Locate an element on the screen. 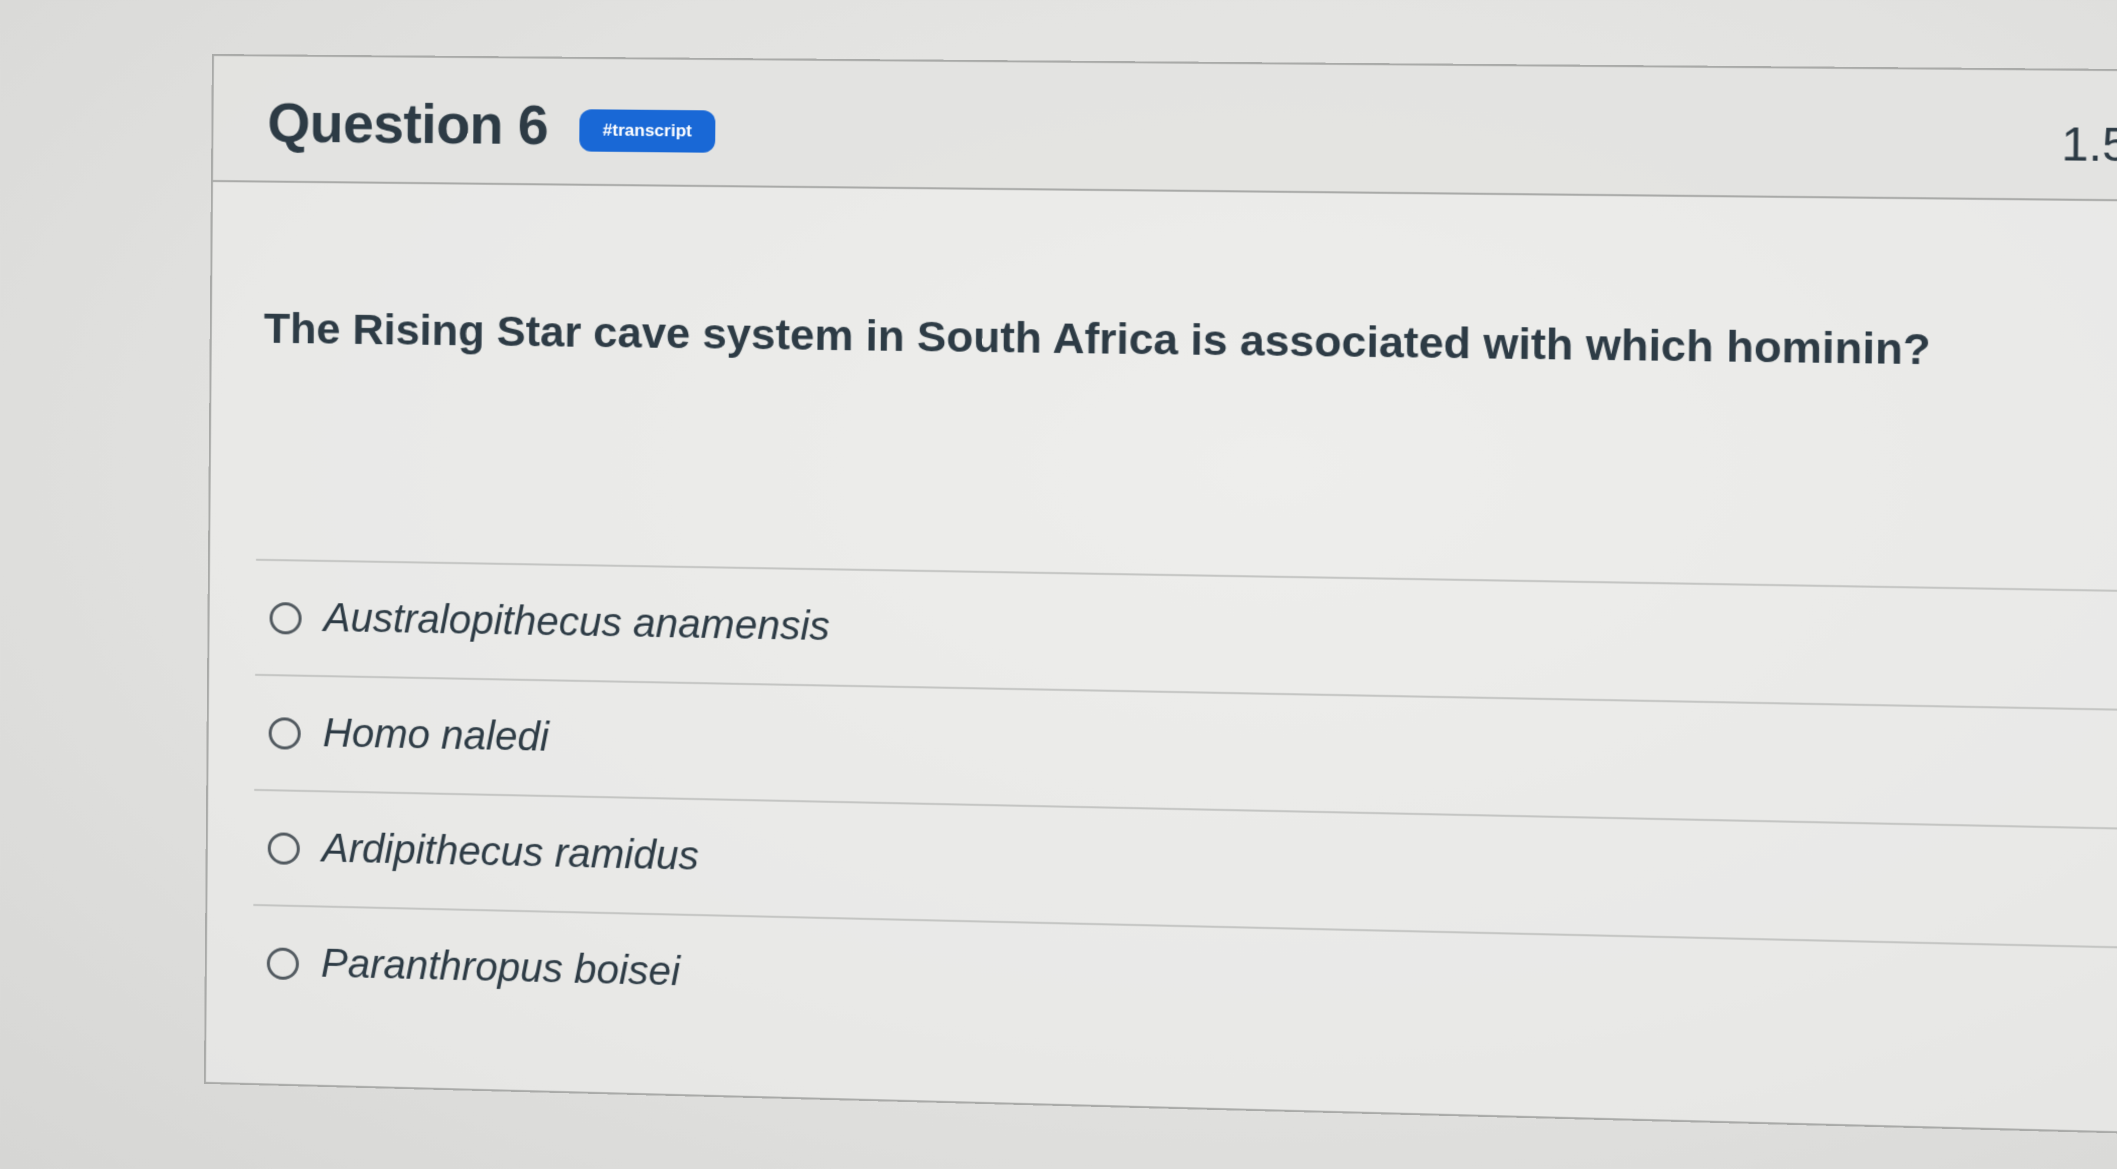  question-title: Question 6 is located at coordinates (408, 124).